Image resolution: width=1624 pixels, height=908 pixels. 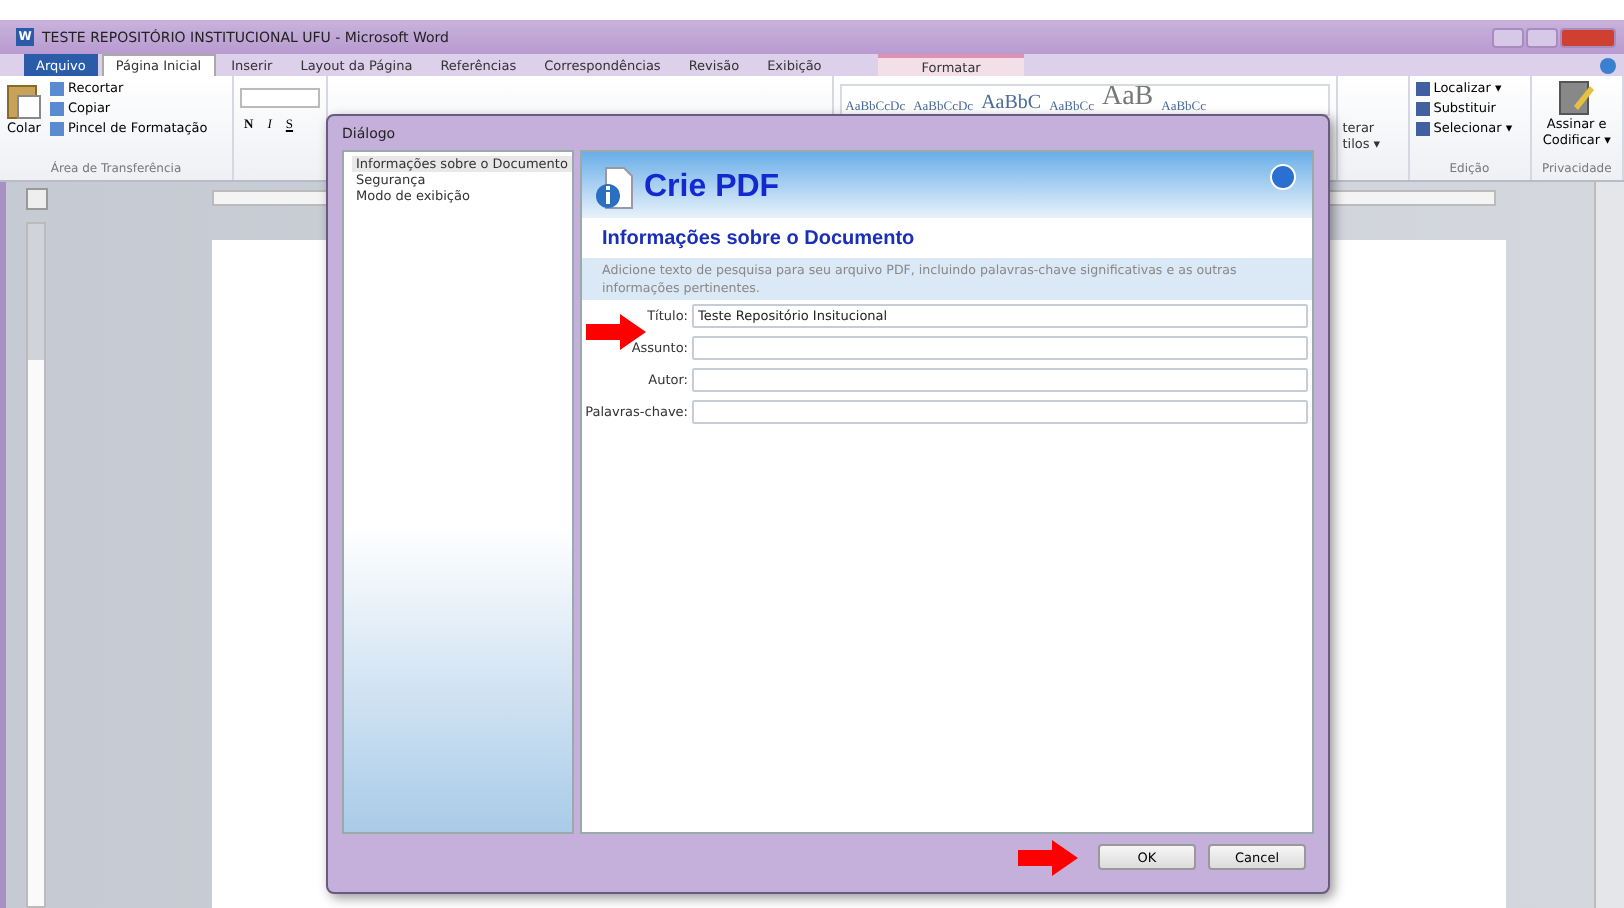 I want to click on minimize-button, so click(x=1508, y=37).